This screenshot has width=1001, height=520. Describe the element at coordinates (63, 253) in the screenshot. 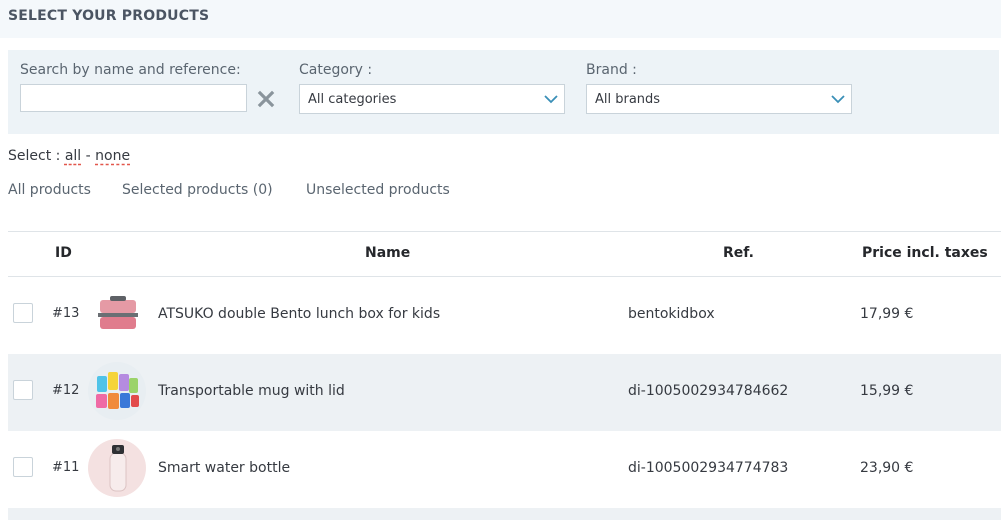

I see `column-header-id: ID` at that location.